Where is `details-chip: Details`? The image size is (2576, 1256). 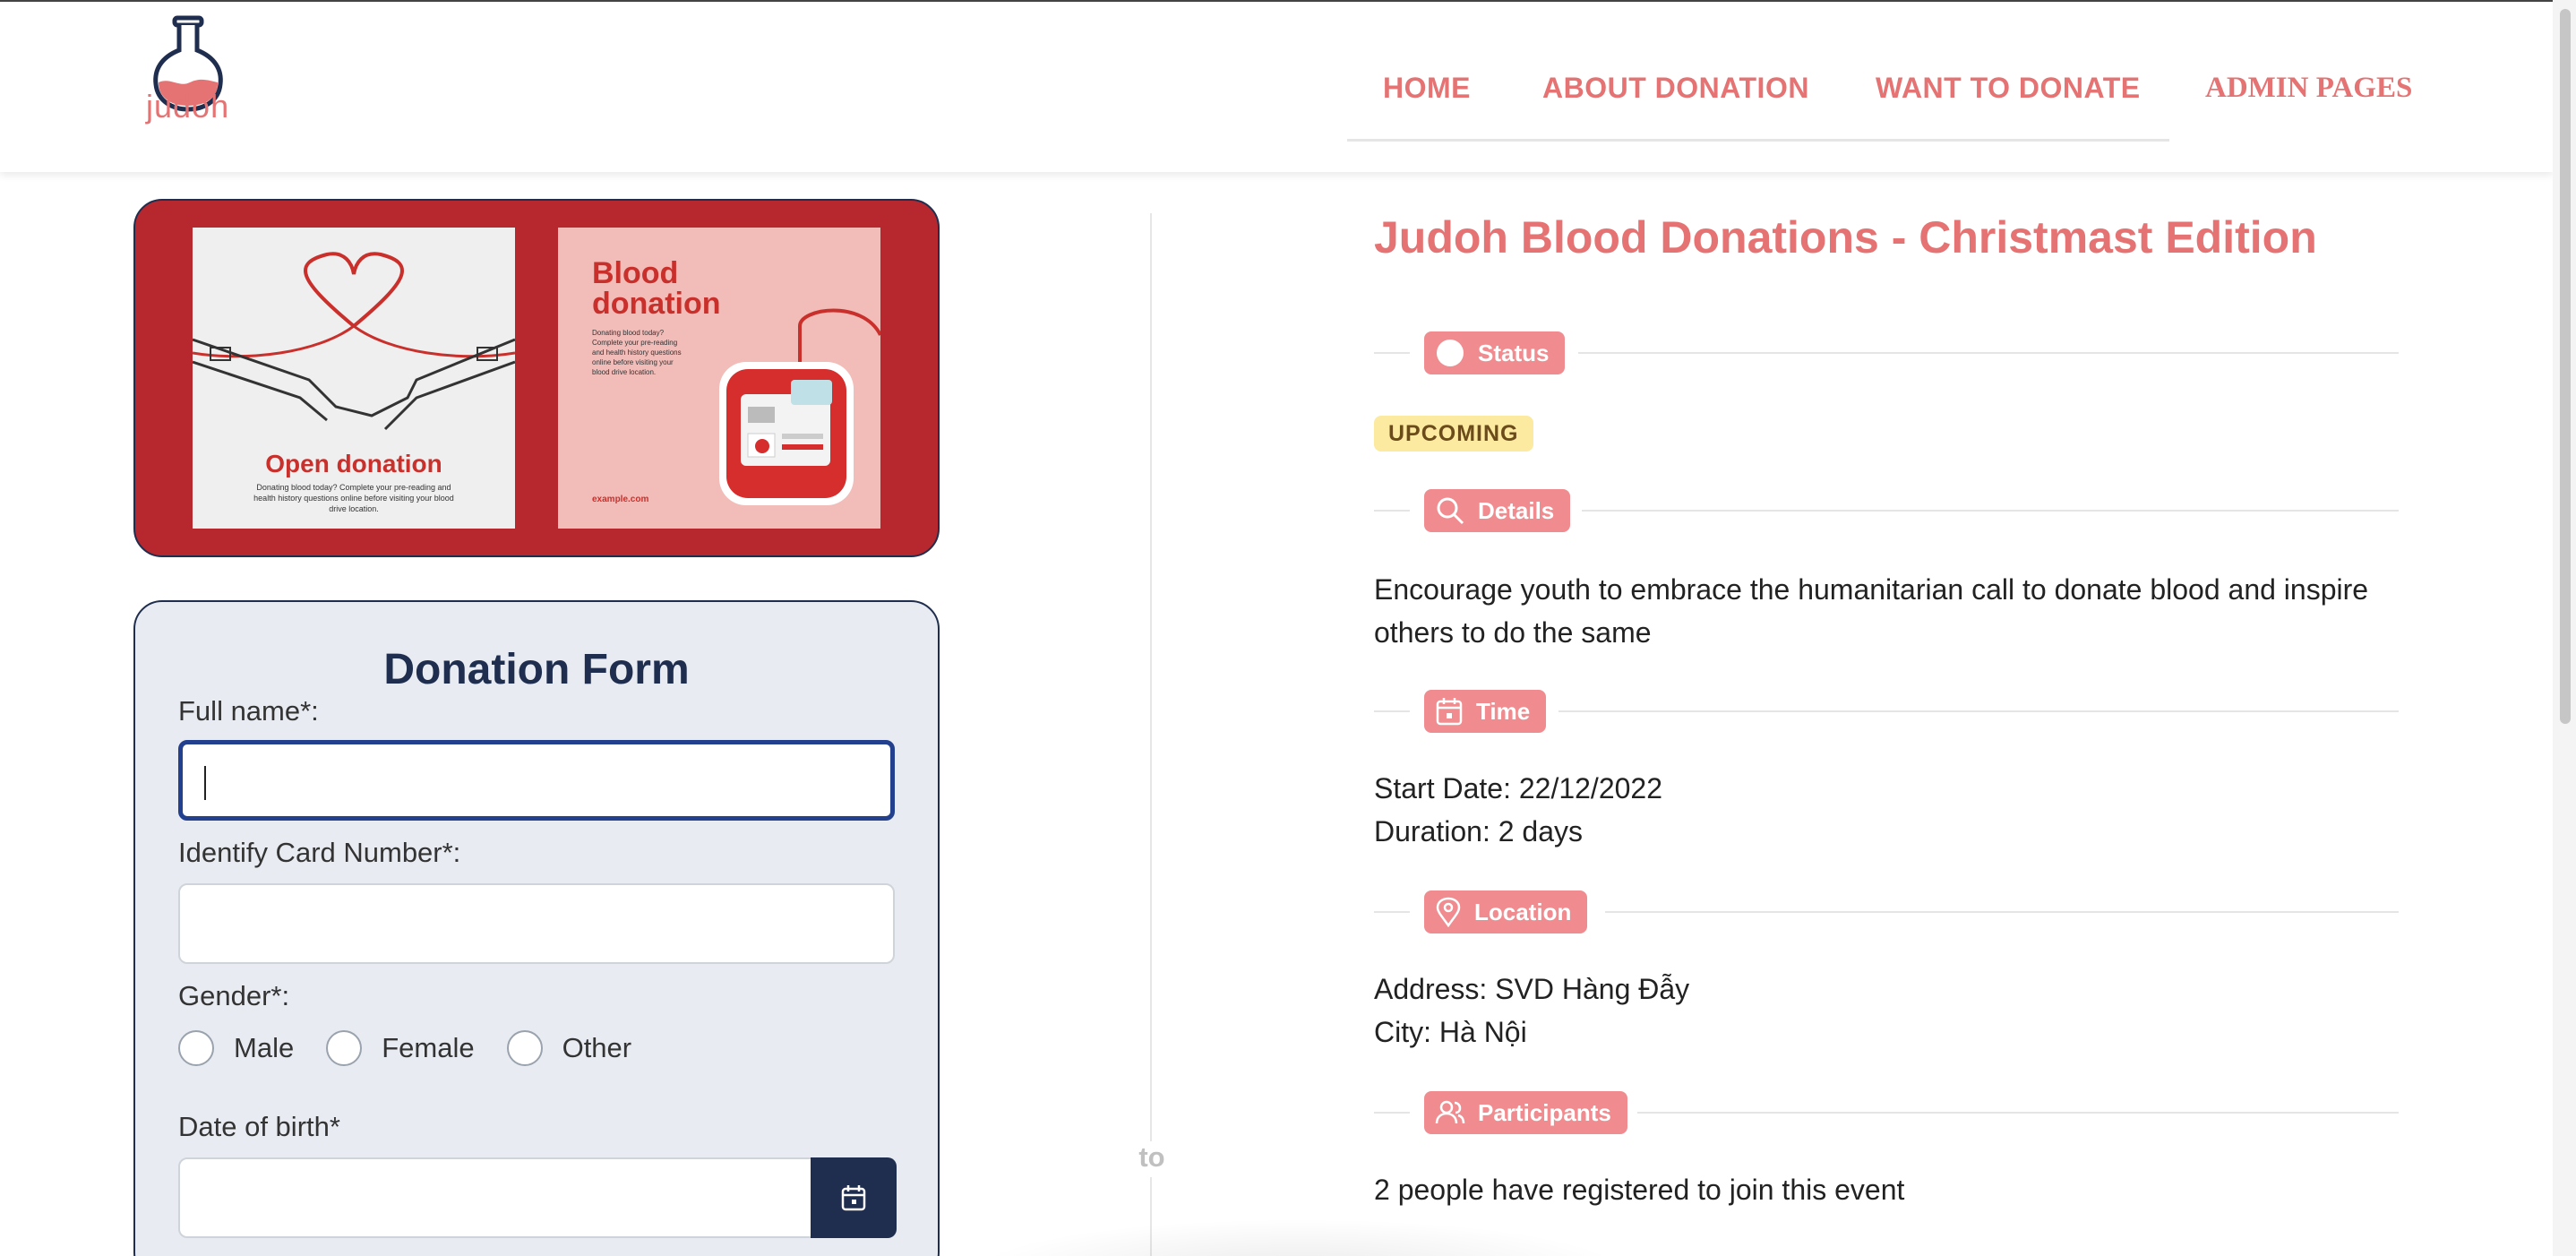
details-chip: Details is located at coordinates (1497, 510).